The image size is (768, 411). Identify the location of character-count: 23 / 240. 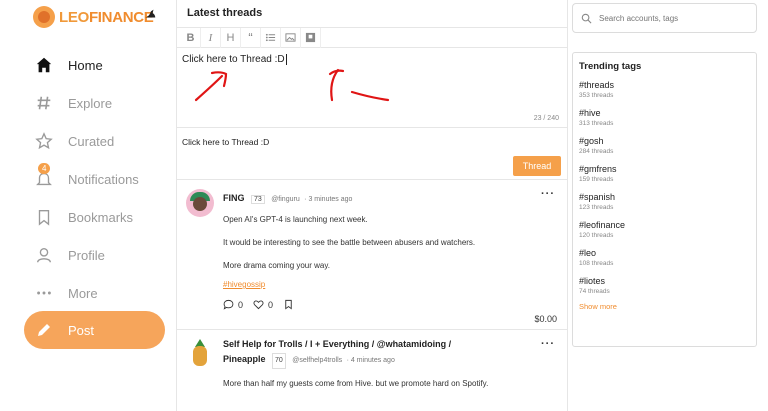
(546, 118).